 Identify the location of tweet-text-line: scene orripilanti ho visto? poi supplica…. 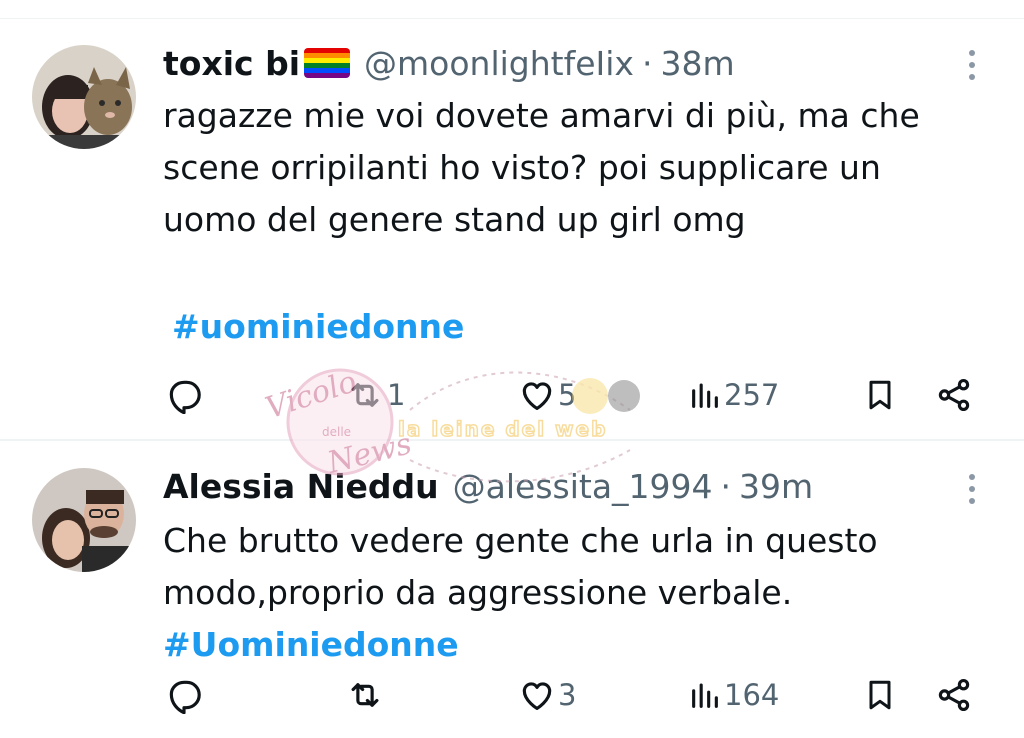
(522, 167).